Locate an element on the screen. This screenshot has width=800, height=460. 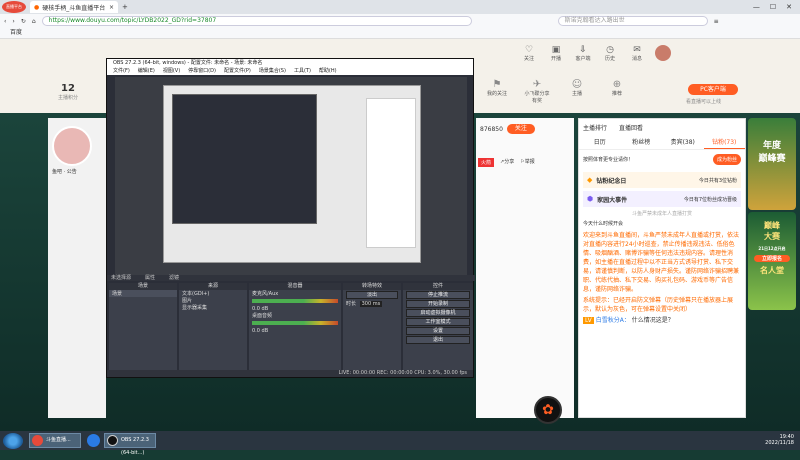
minimize-icon: — is located at coordinates (756, 7).